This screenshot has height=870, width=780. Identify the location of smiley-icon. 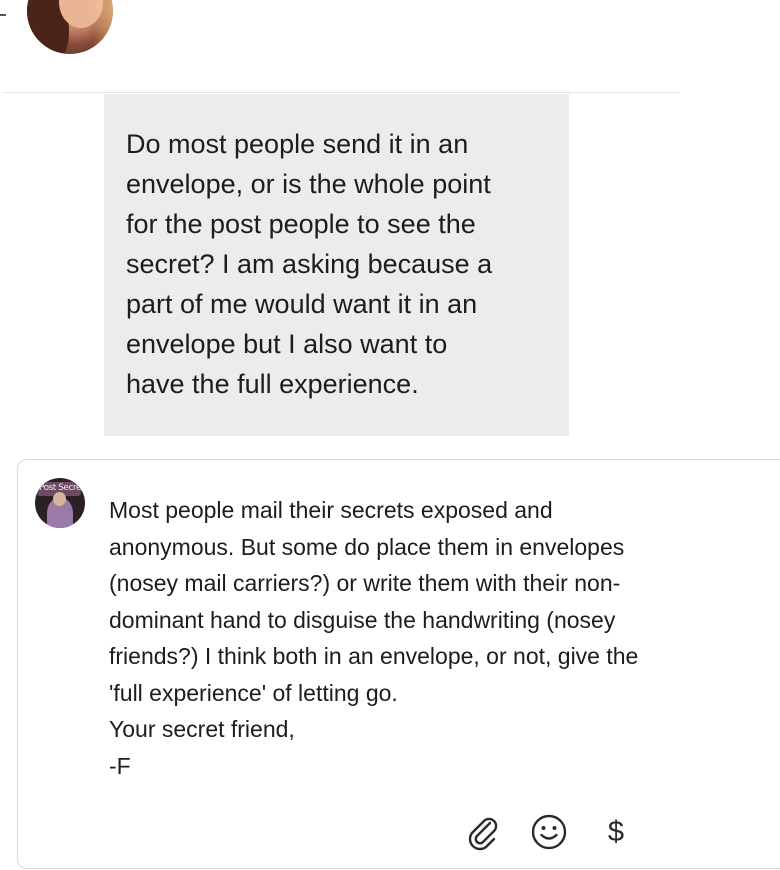
(549, 832).